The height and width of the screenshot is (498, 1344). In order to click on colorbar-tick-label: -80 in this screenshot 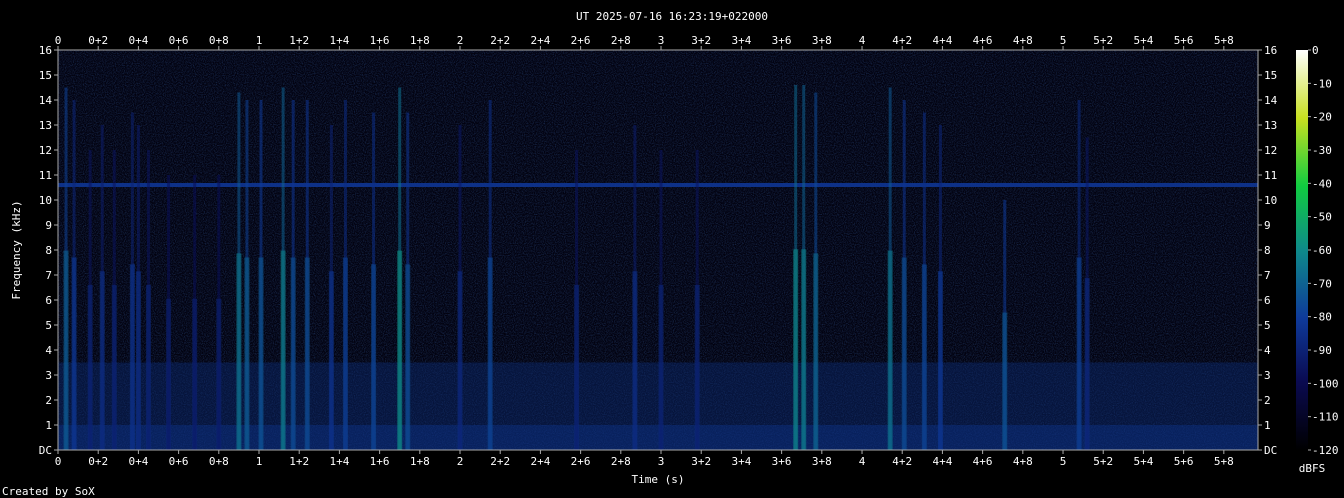, I will do `click(1322, 317)`.